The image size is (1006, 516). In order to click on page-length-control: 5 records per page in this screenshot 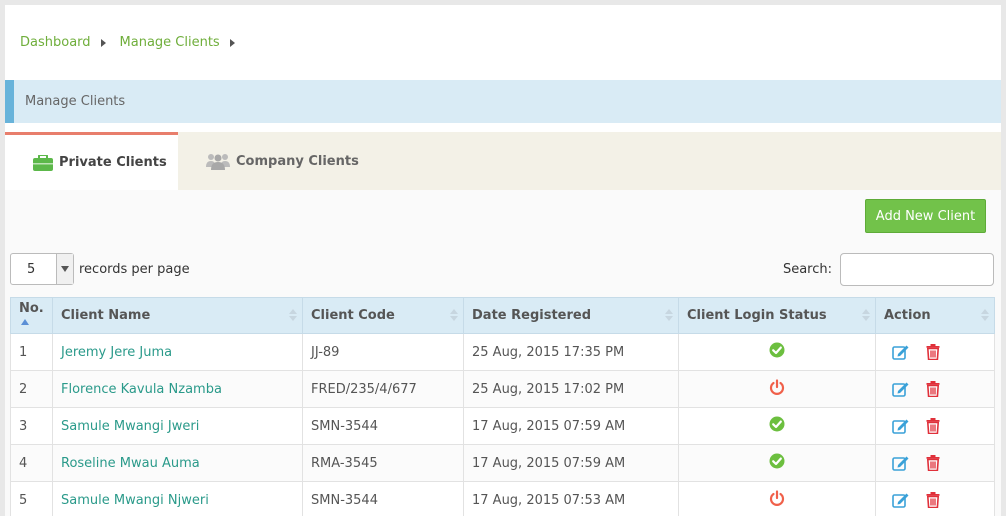, I will do `click(100, 269)`.